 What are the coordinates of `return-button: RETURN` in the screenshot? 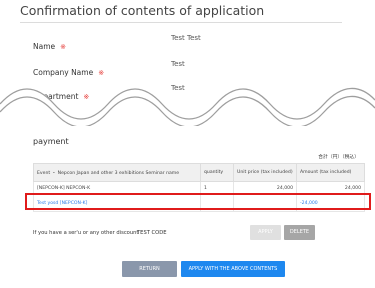 It's located at (149, 269).